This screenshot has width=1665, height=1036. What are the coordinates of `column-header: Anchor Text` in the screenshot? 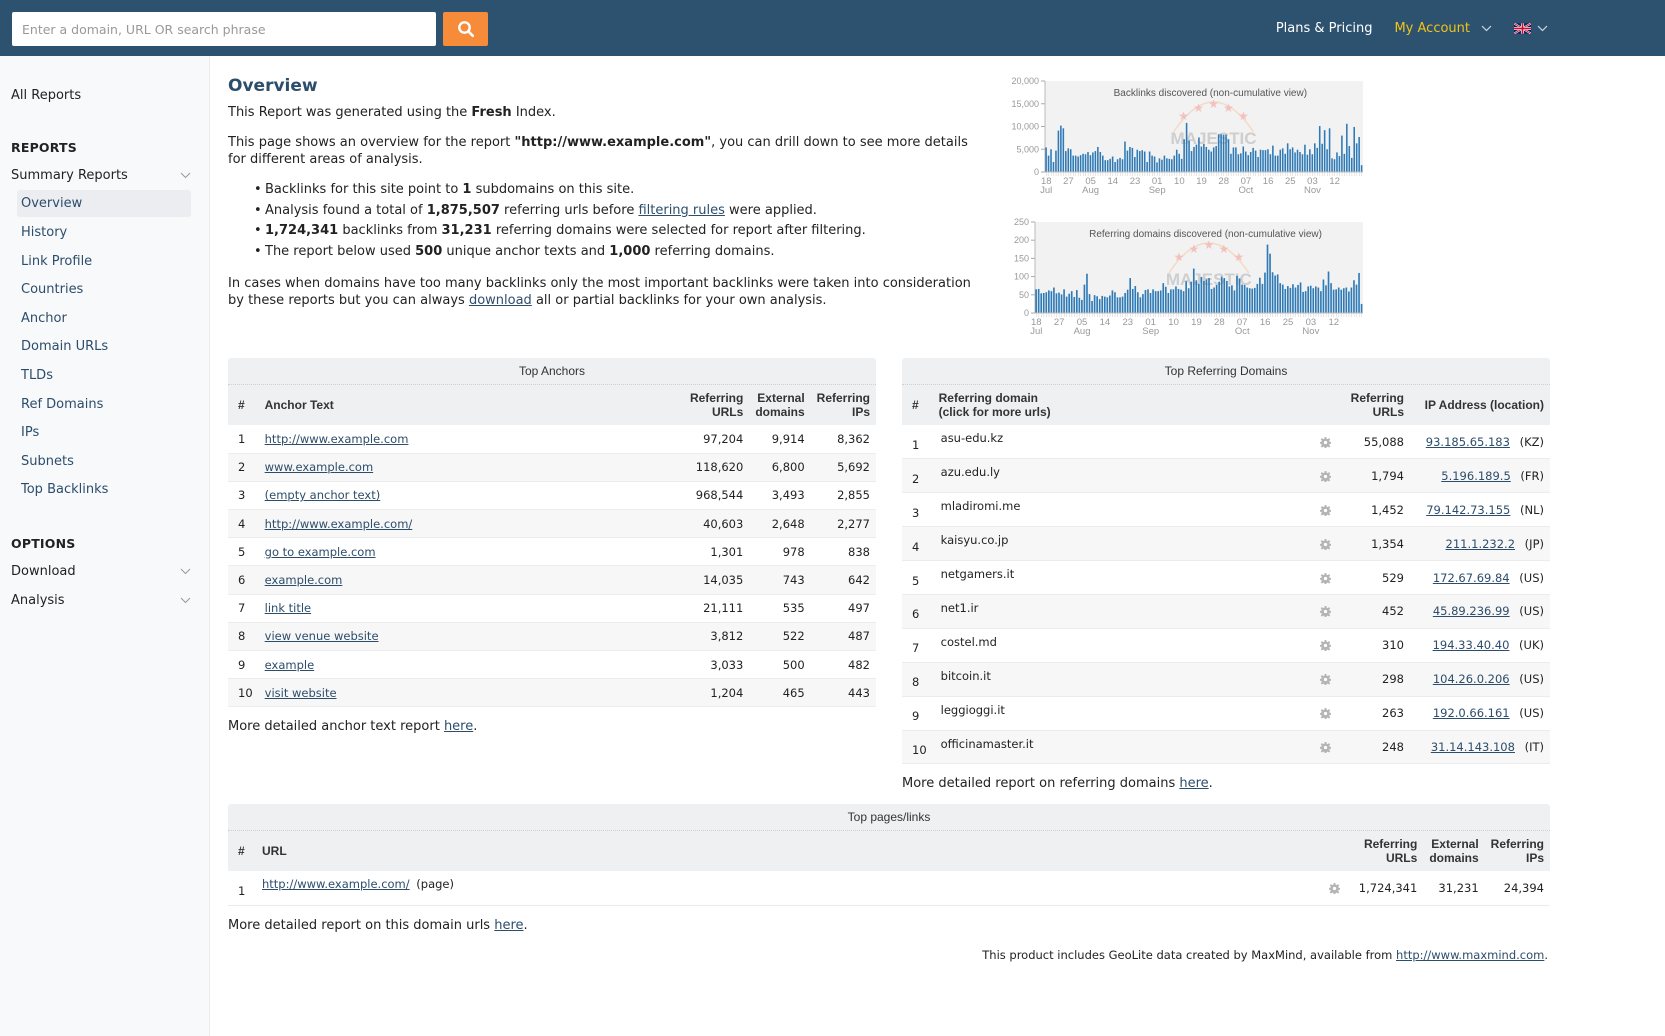 It's located at (471, 405).